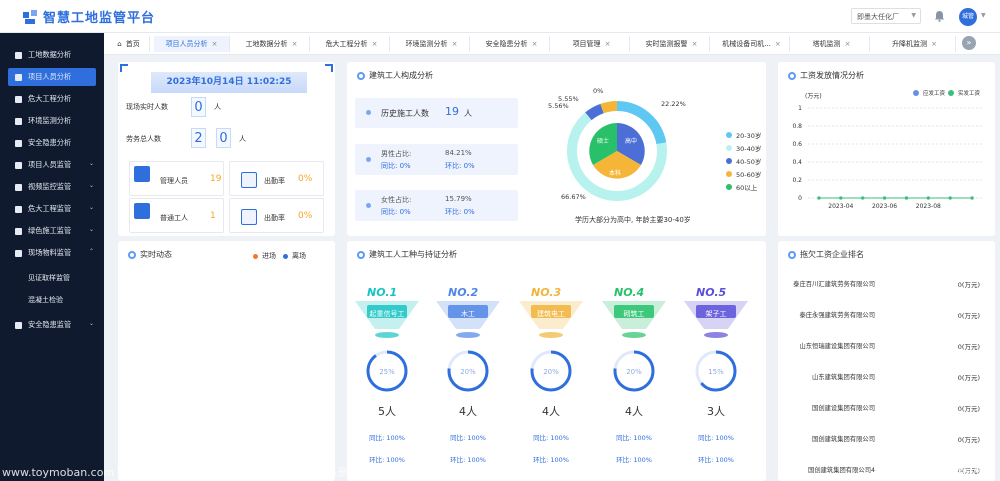 Image resolution: width=1000 pixels, height=481 pixels. Describe the element at coordinates (832, 44) in the screenshot. I see `tab-tower-crane: 塔机监测 ×` at that location.